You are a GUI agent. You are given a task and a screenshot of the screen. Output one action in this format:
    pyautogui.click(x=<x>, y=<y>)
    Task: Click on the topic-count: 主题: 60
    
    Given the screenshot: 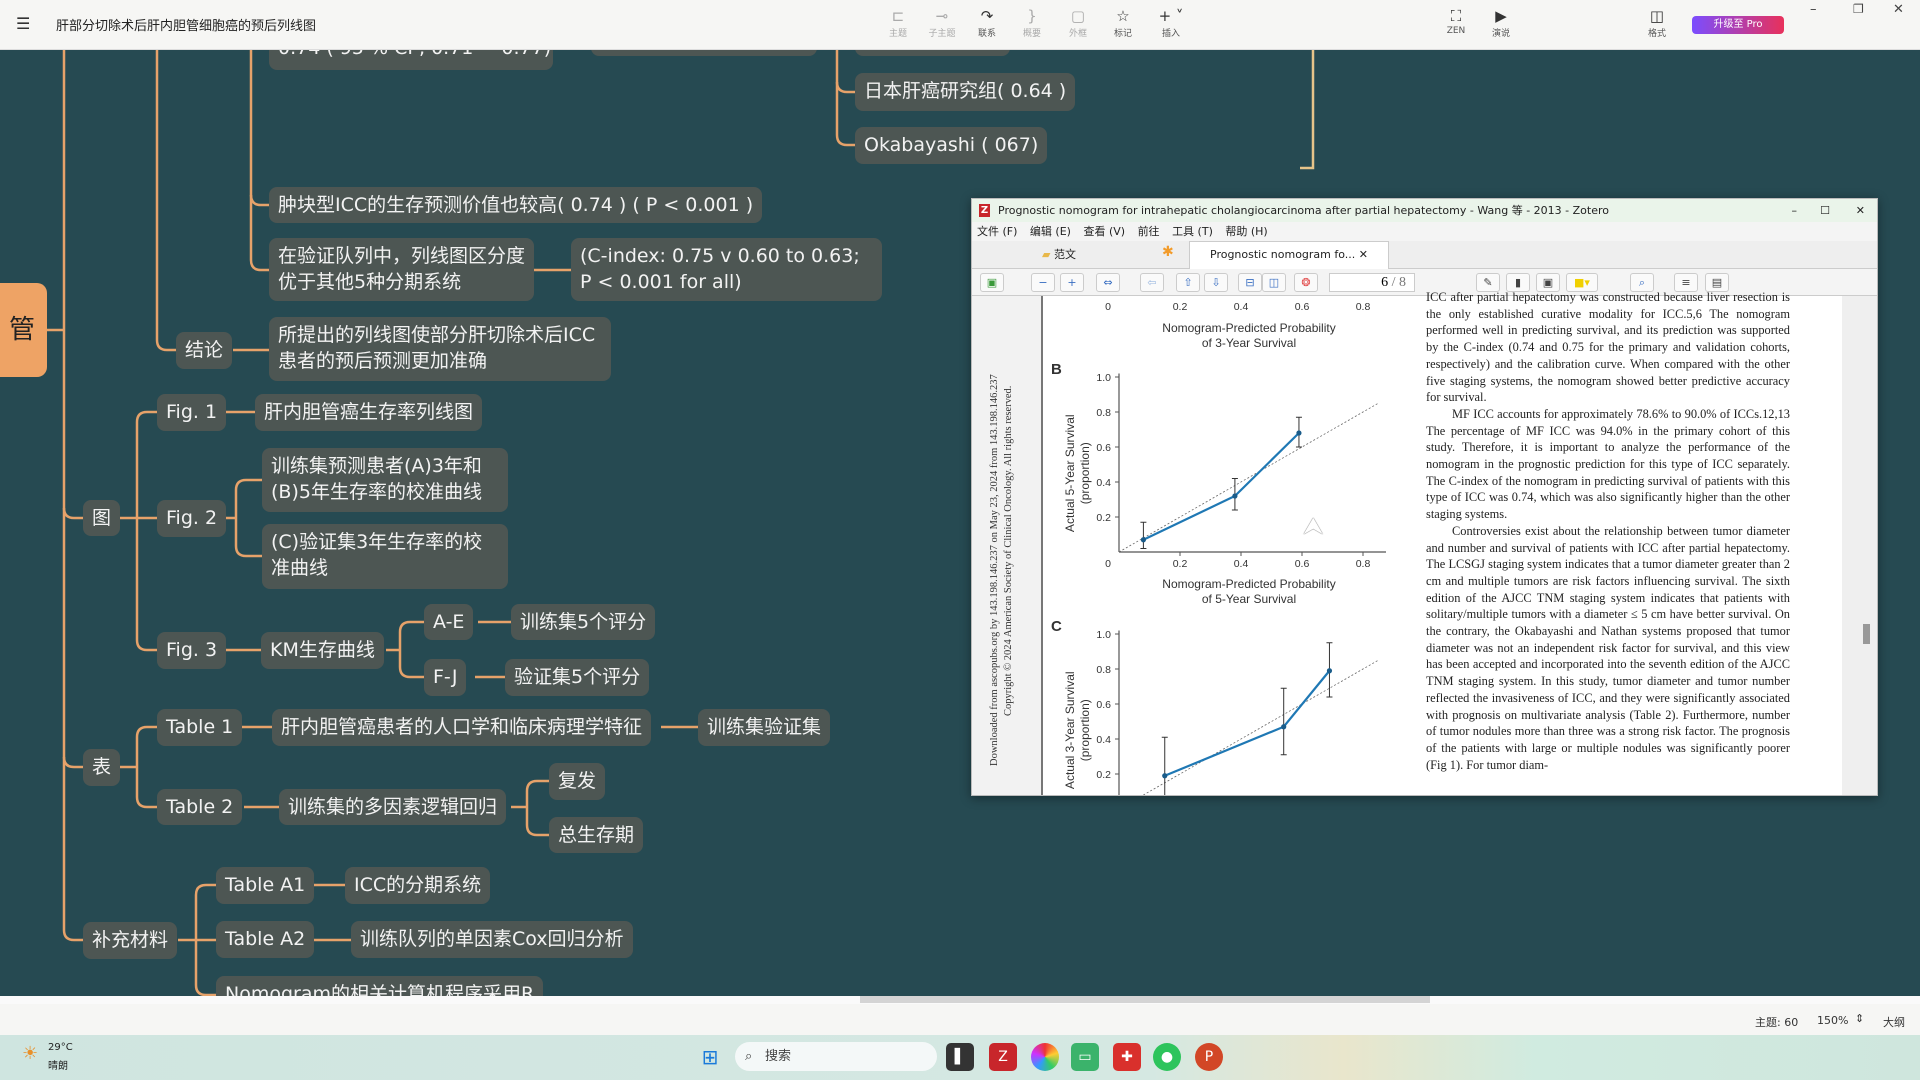 What is the action you would take?
    pyautogui.click(x=1777, y=1022)
    